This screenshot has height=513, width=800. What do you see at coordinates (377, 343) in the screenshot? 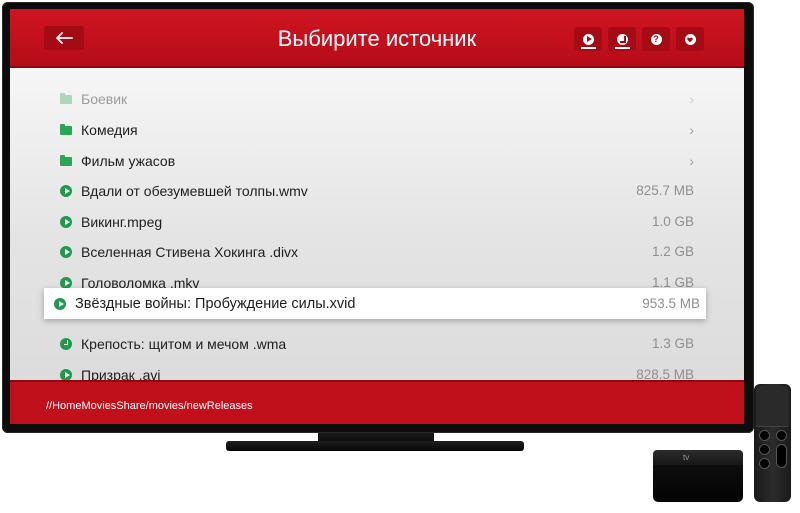
I see `list-item-file: Крепость: щитом и мечом .wma 1.3 GB` at bounding box center [377, 343].